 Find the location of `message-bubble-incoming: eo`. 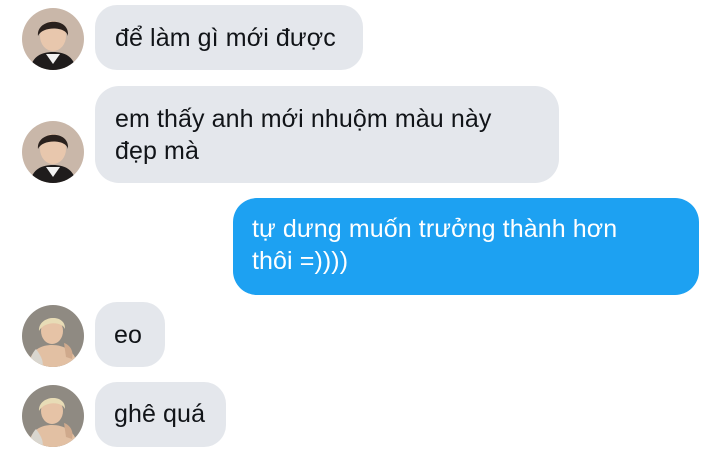

message-bubble-incoming: eo is located at coordinates (130, 334).